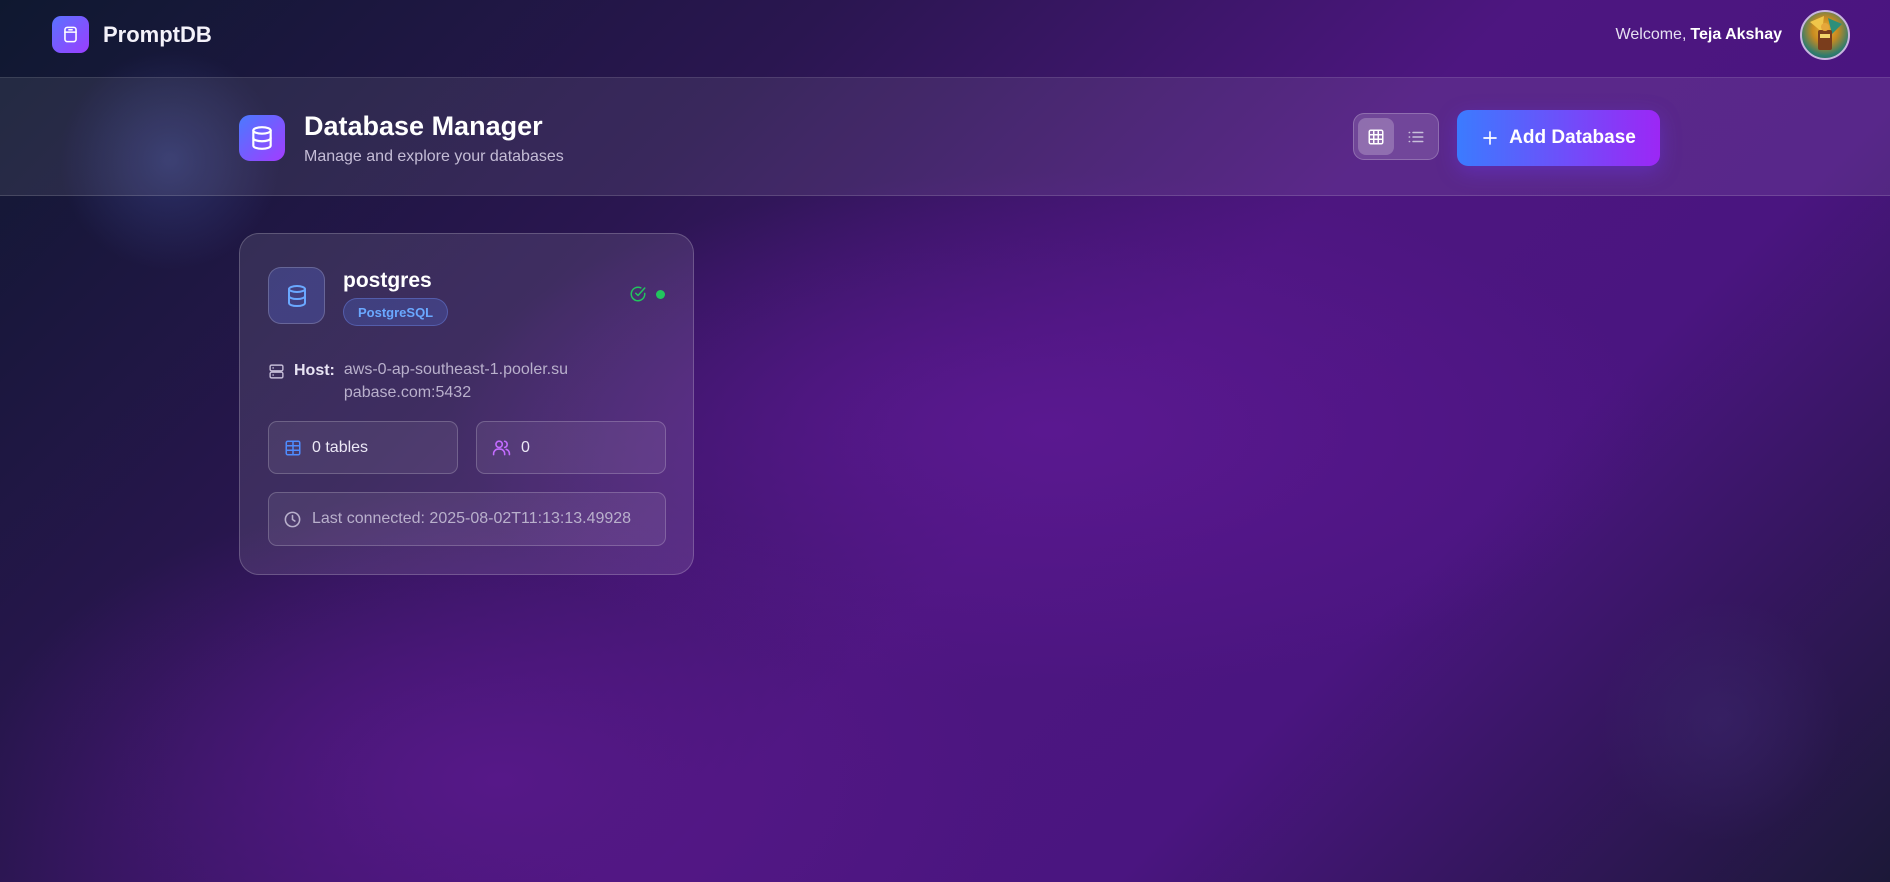  What do you see at coordinates (396, 312) in the screenshot?
I see `database-type-badge: PostgreSQL` at bounding box center [396, 312].